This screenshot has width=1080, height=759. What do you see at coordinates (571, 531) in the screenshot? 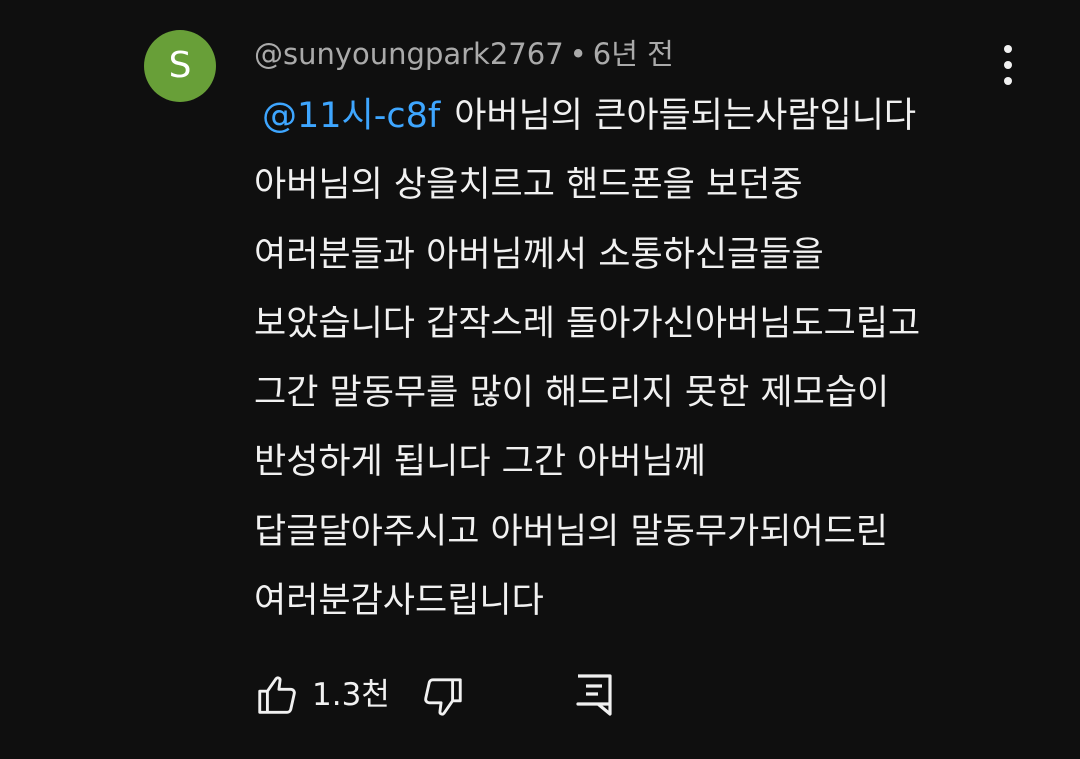
I see `comment-line: 답글달아주시고 아버님의 말동무가되어드린` at bounding box center [571, 531].